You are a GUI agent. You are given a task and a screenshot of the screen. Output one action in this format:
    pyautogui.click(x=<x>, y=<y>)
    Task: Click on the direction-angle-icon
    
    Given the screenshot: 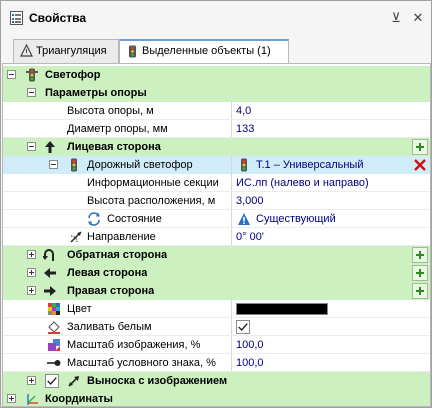 What is the action you would take?
    pyautogui.click(x=76, y=237)
    